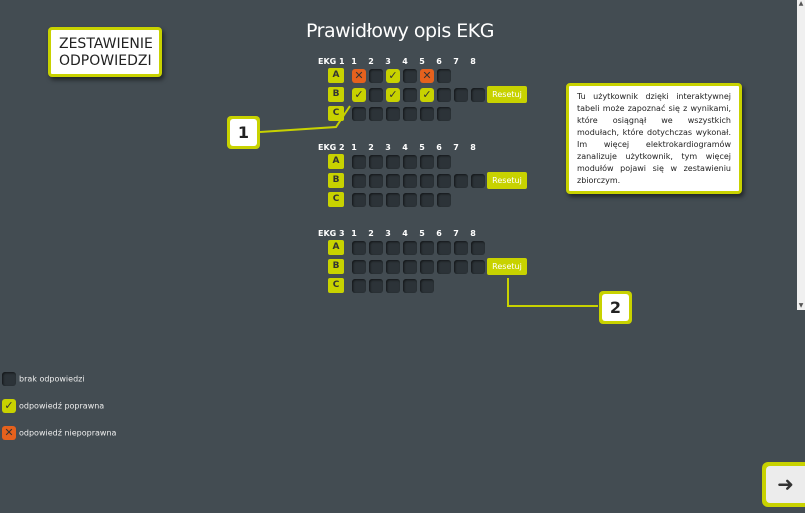 This screenshot has height=513, width=805. What do you see at coordinates (331, 233) in the screenshot?
I see `ekg-label: EKG 3` at bounding box center [331, 233].